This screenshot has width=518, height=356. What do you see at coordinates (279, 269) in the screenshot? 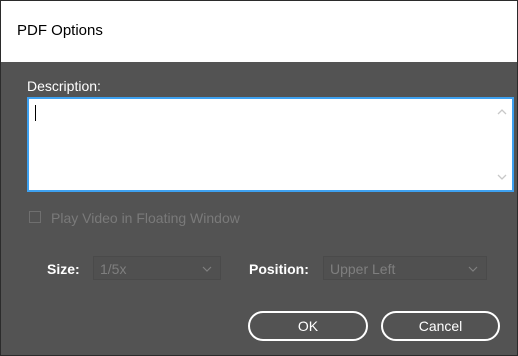
I see `position-label: Position:` at bounding box center [279, 269].